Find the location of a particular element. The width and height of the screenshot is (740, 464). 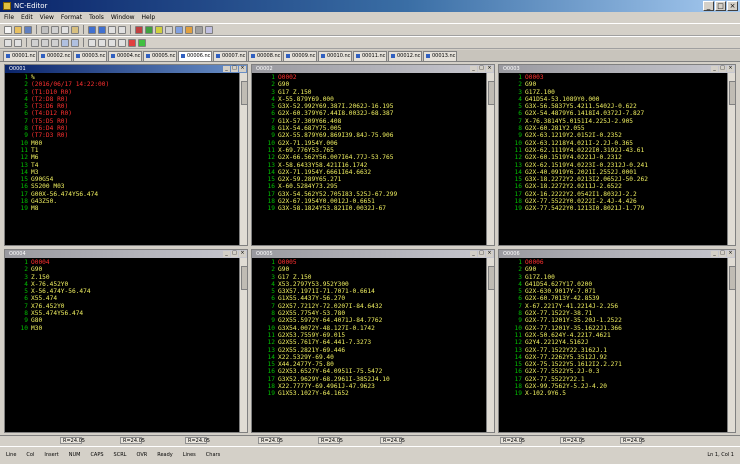

tile-vertical-icon is located at coordinates (55, 42).